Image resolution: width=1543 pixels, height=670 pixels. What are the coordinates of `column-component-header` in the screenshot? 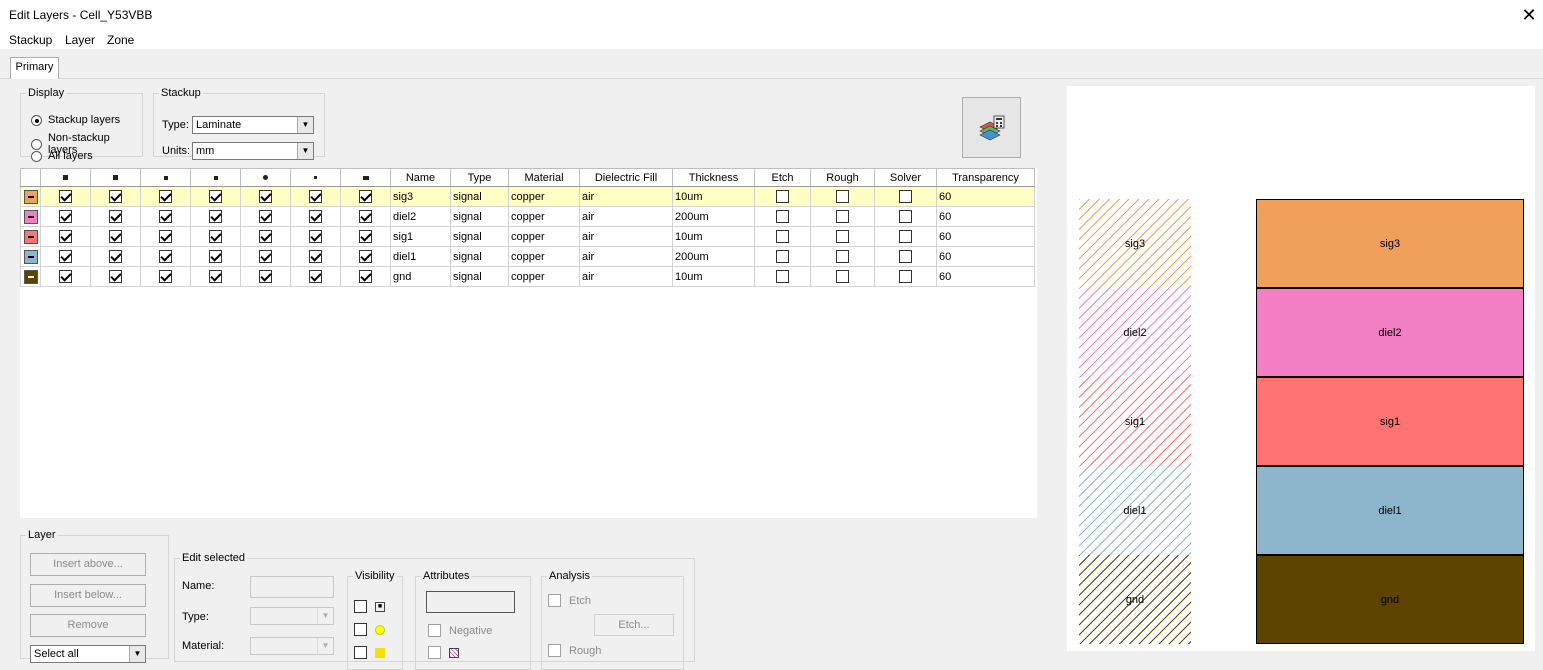 It's located at (365, 177).